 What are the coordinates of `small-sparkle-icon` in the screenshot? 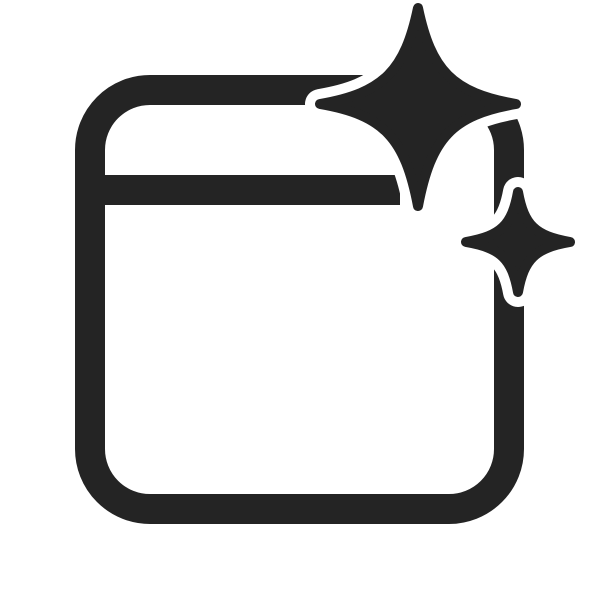 It's located at (518, 242).